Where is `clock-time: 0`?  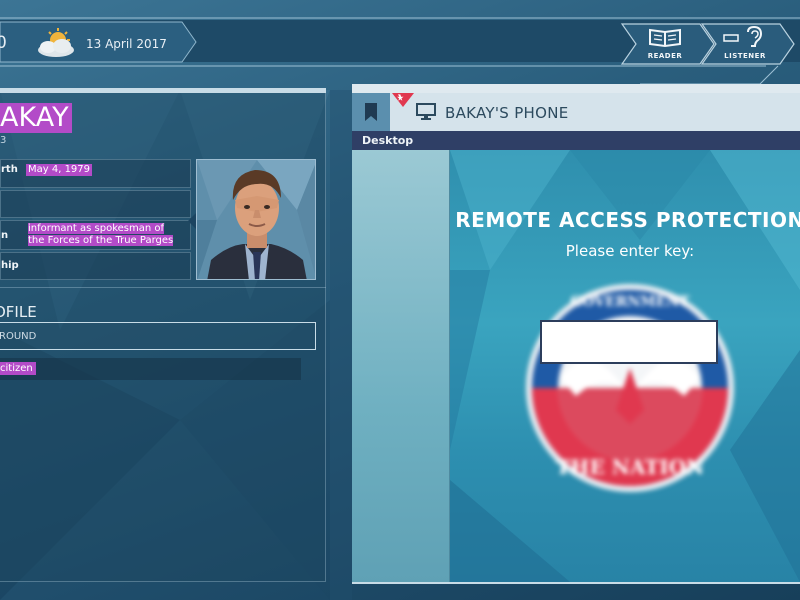 clock-time: 0 is located at coordinates (3, 43).